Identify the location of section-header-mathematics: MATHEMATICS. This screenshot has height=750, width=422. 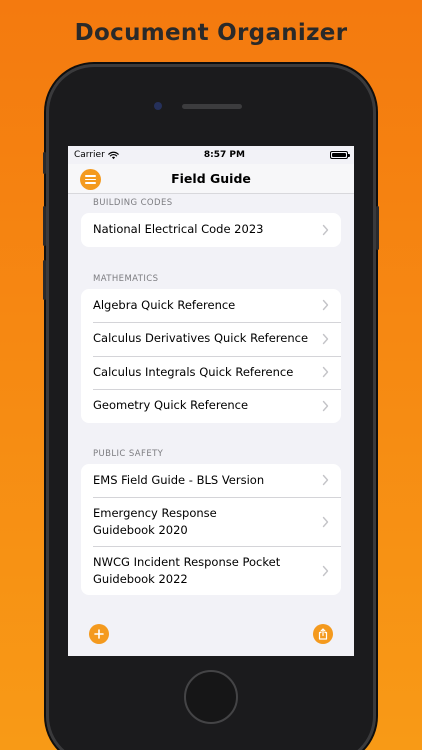
(126, 278).